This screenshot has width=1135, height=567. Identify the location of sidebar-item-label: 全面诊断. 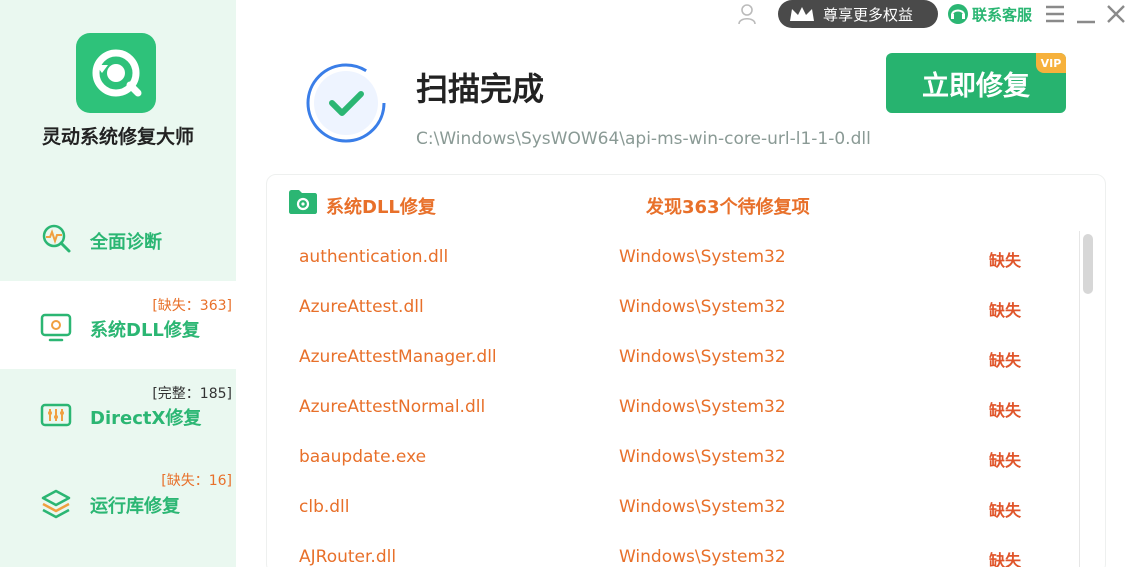
(126, 242).